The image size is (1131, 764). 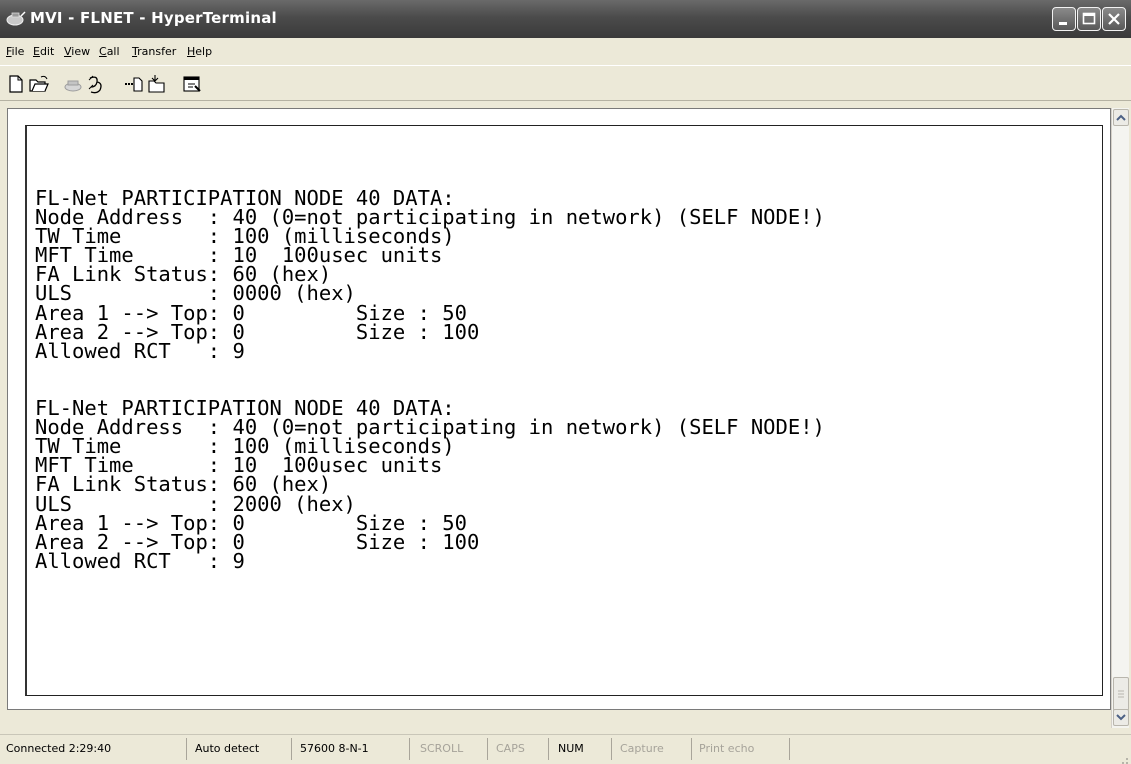 I want to click on receive-icon, so click(x=157, y=84).